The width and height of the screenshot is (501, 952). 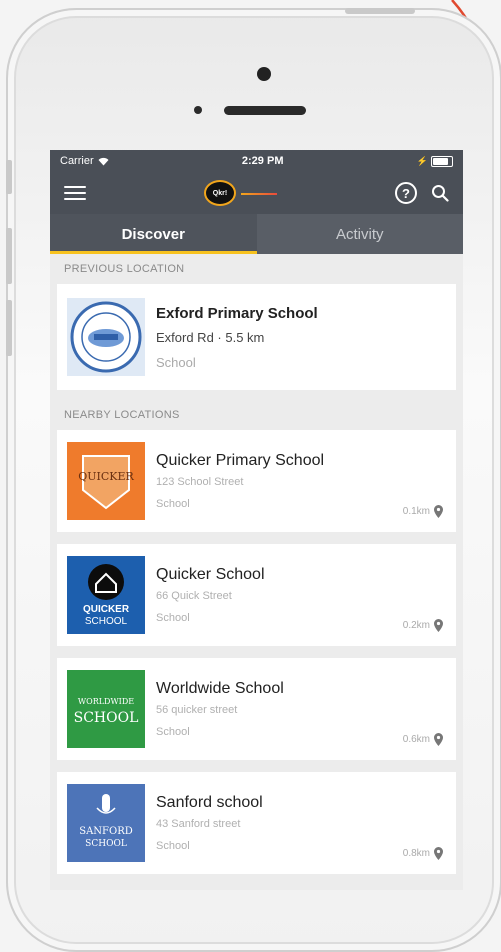 What do you see at coordinates (106, 595) in the screenshot?
I see `school-logo: QUICKER SCHOOL` at bounding box center [106, 595].